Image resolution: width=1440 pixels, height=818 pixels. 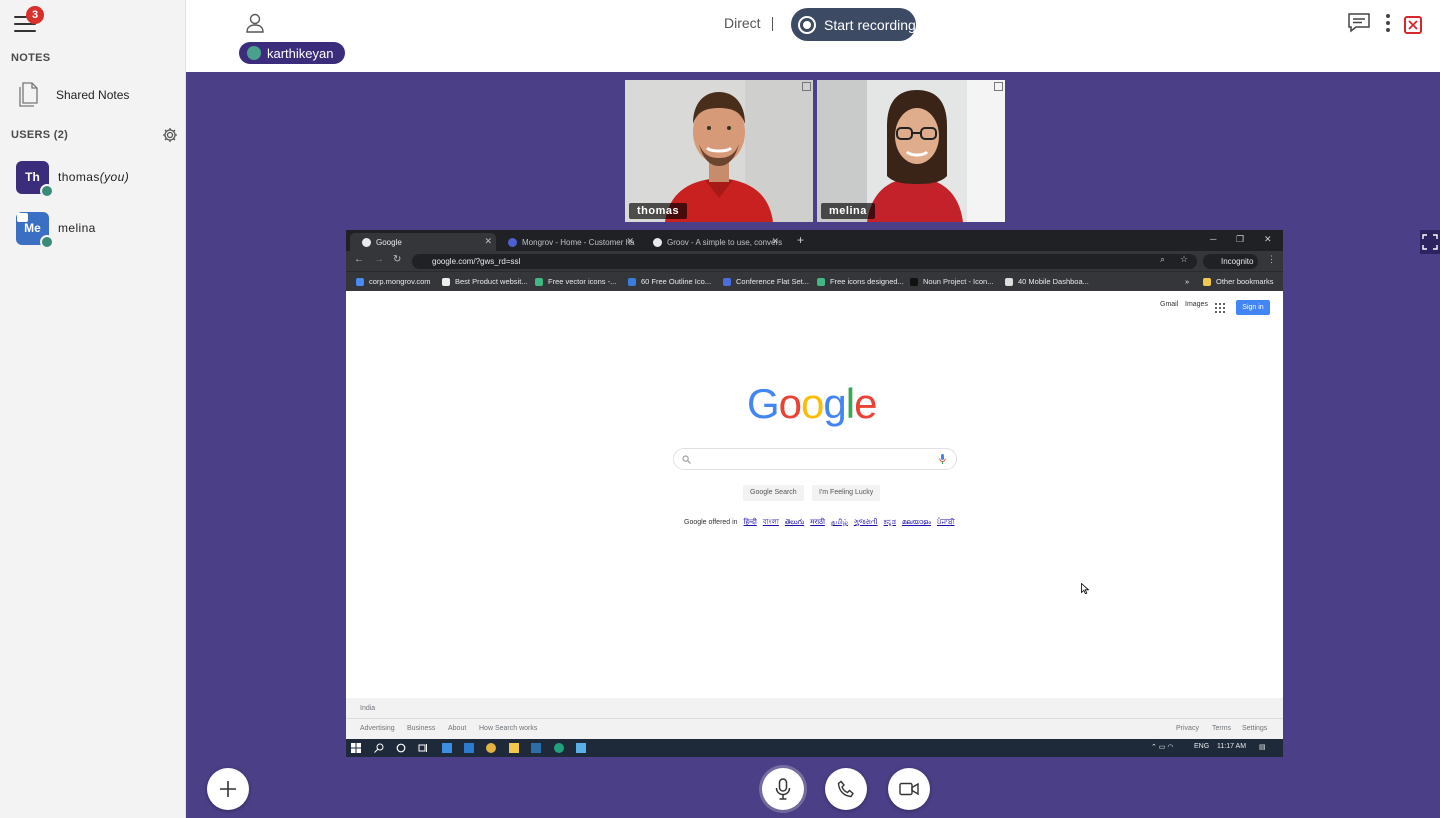 What do you see at coordinates (800, 240) in the screenshot?
I see `new-tab-icon: +` at bounding box center [800, 240].